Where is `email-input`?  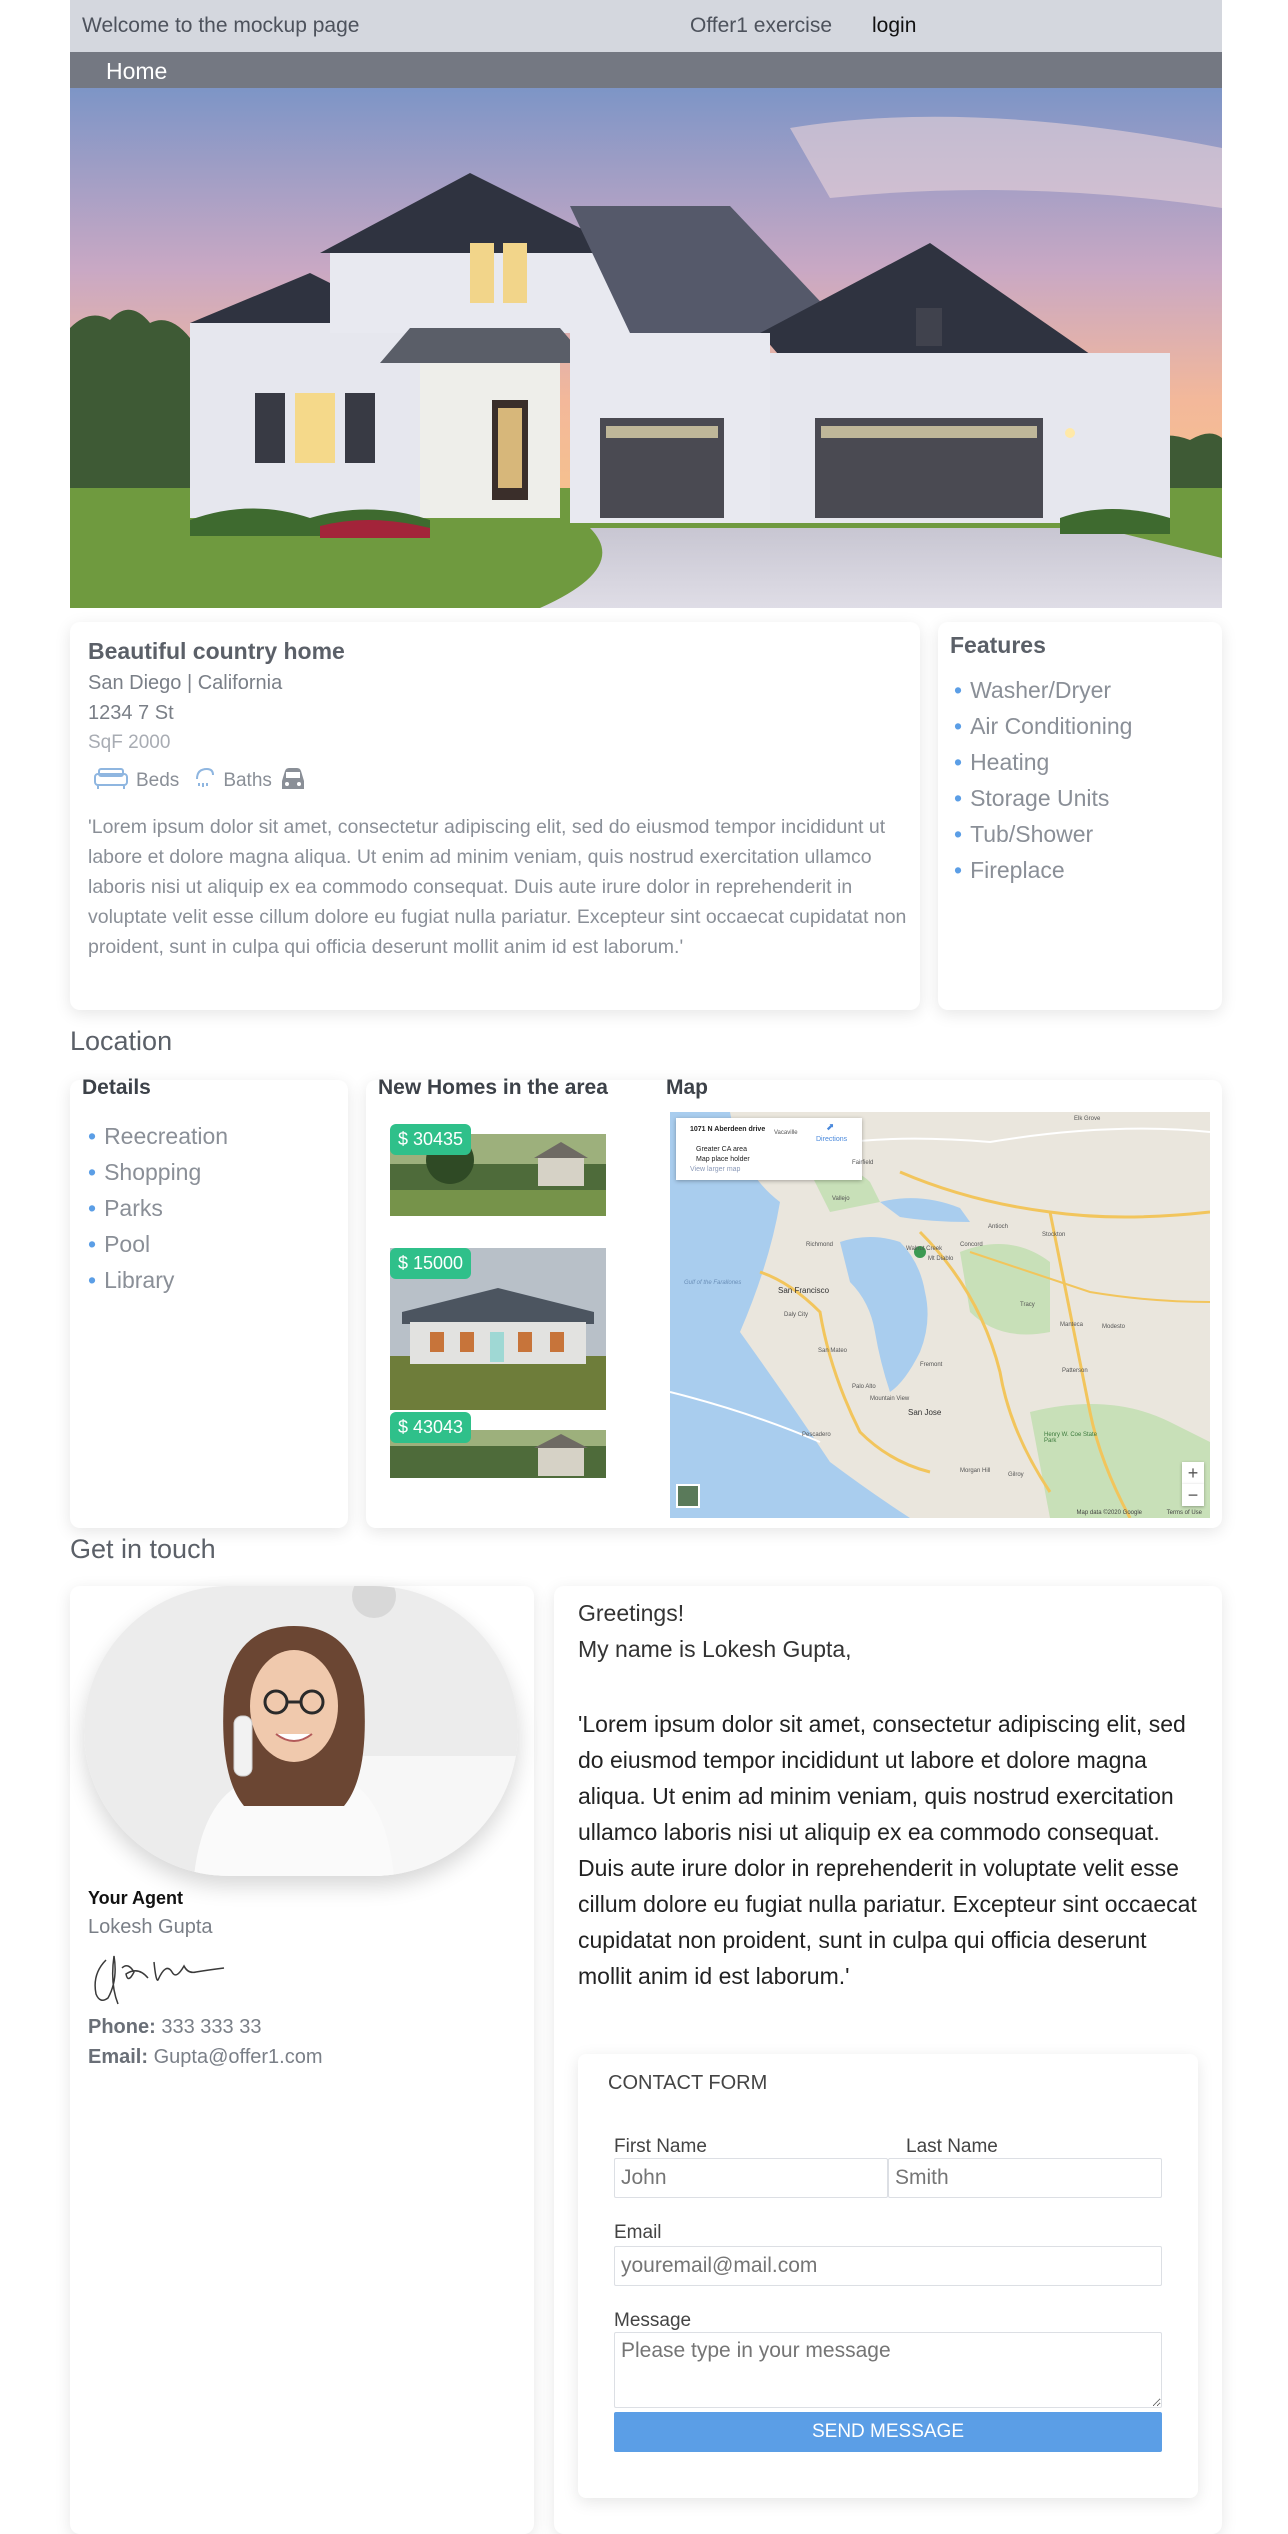
email-input is located at coordinates (888, 2266).